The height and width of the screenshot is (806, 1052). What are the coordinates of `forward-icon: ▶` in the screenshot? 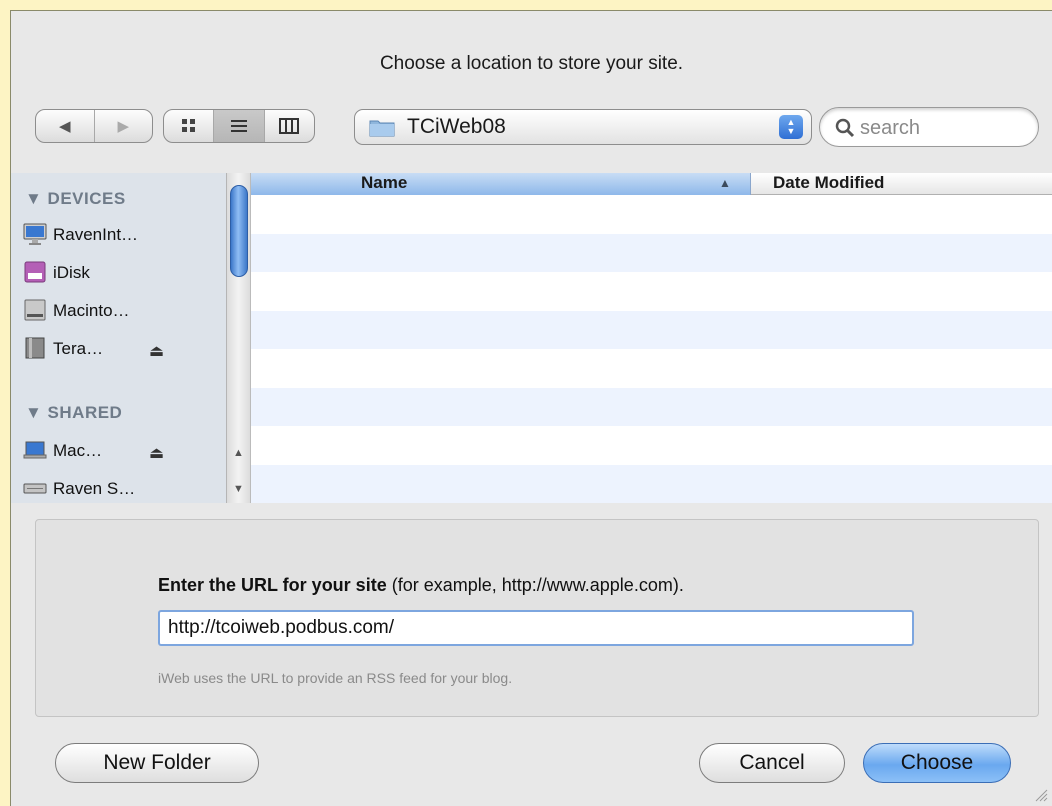 It's located at (123, 126).